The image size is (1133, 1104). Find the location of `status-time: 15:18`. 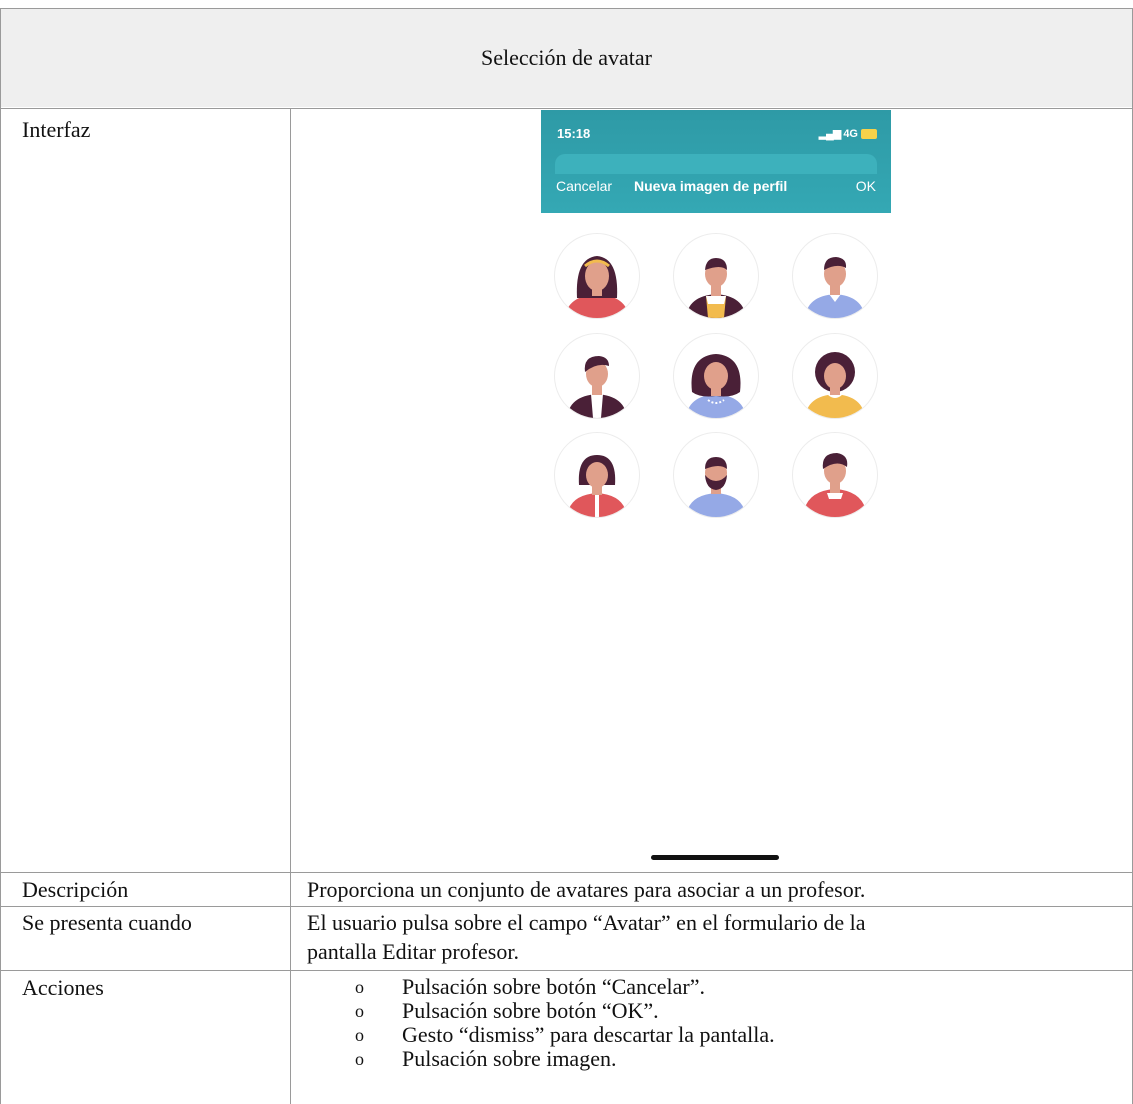

status-time: 15:18 is located at coordinates (574, 133).